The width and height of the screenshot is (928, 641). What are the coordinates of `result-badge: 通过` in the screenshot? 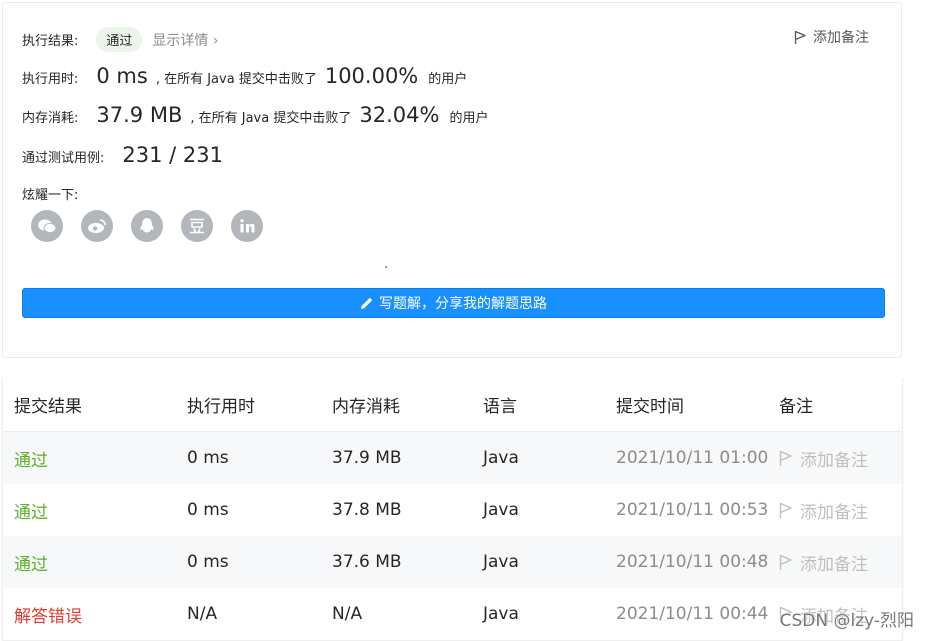 It's located at (119, 39).